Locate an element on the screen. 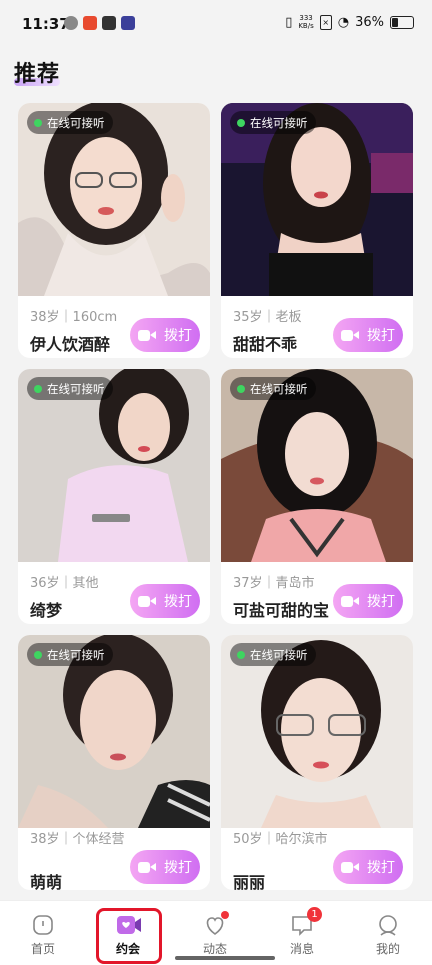  user-meta: 36岁｜其他 is located at coordinates (64, 583).